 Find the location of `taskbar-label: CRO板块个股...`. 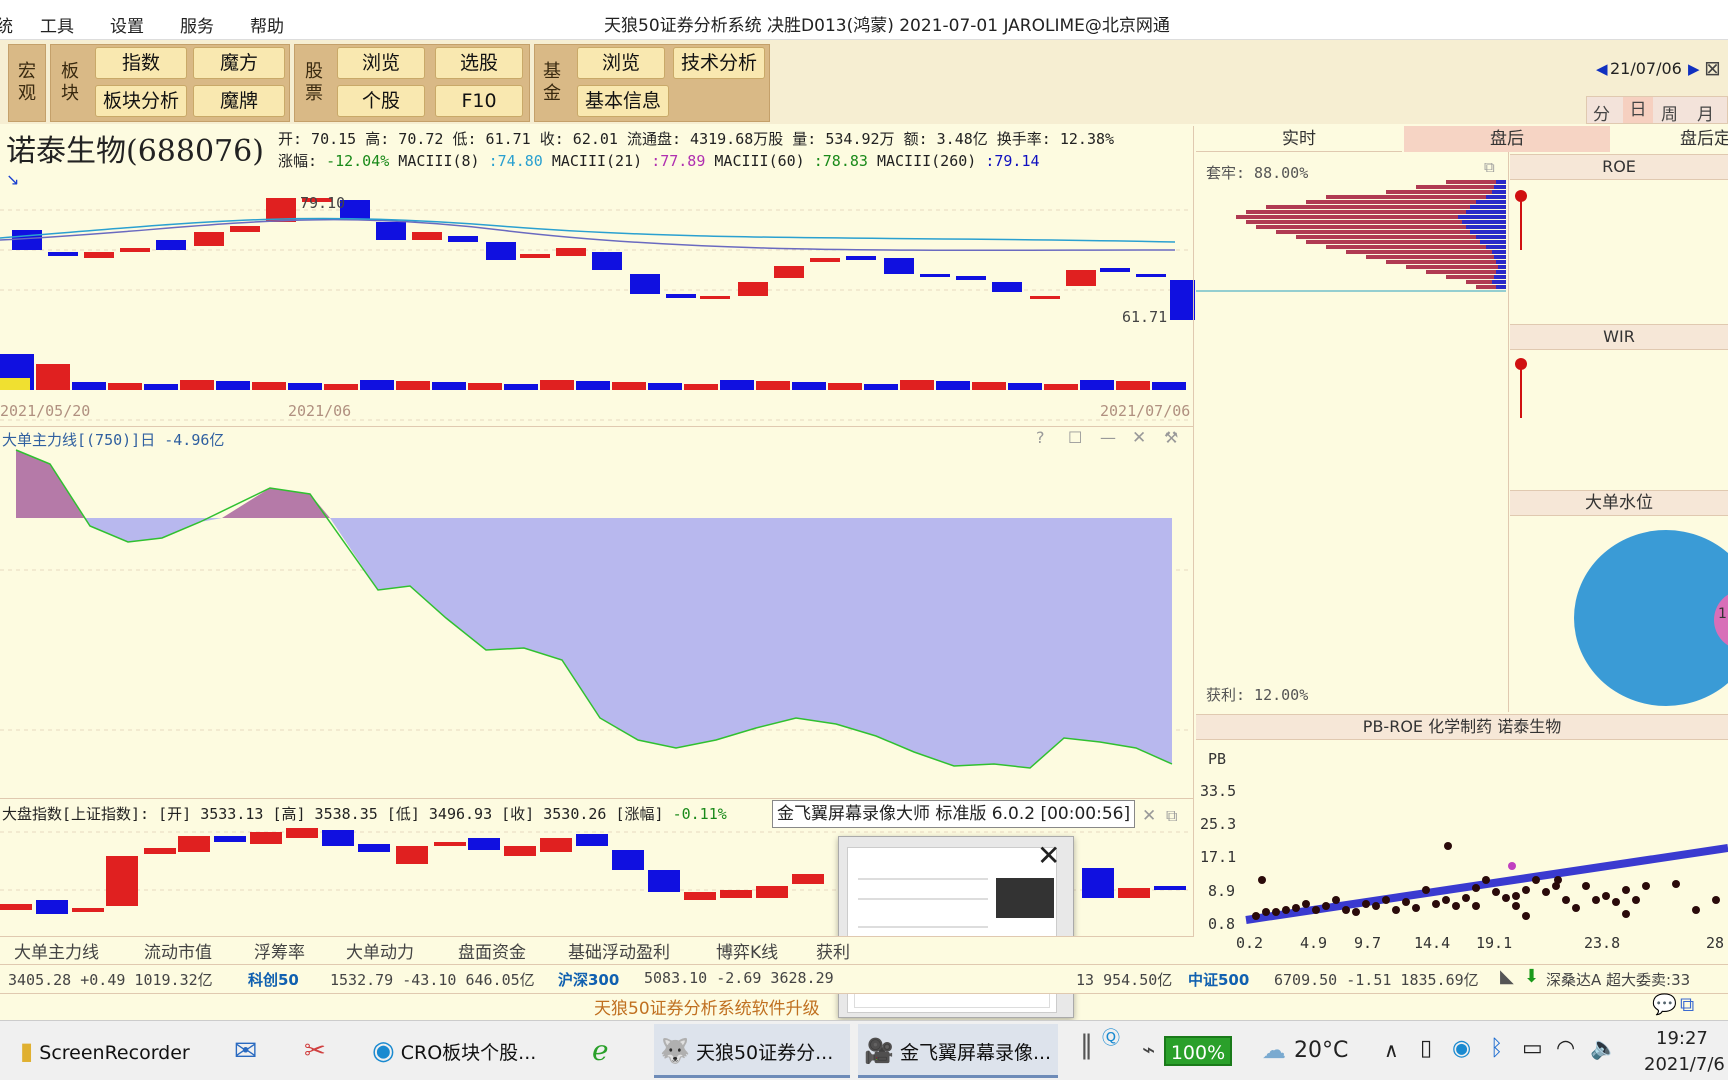

taskbar-label: CRO板块个股... is located at coordinates (468, 1053).